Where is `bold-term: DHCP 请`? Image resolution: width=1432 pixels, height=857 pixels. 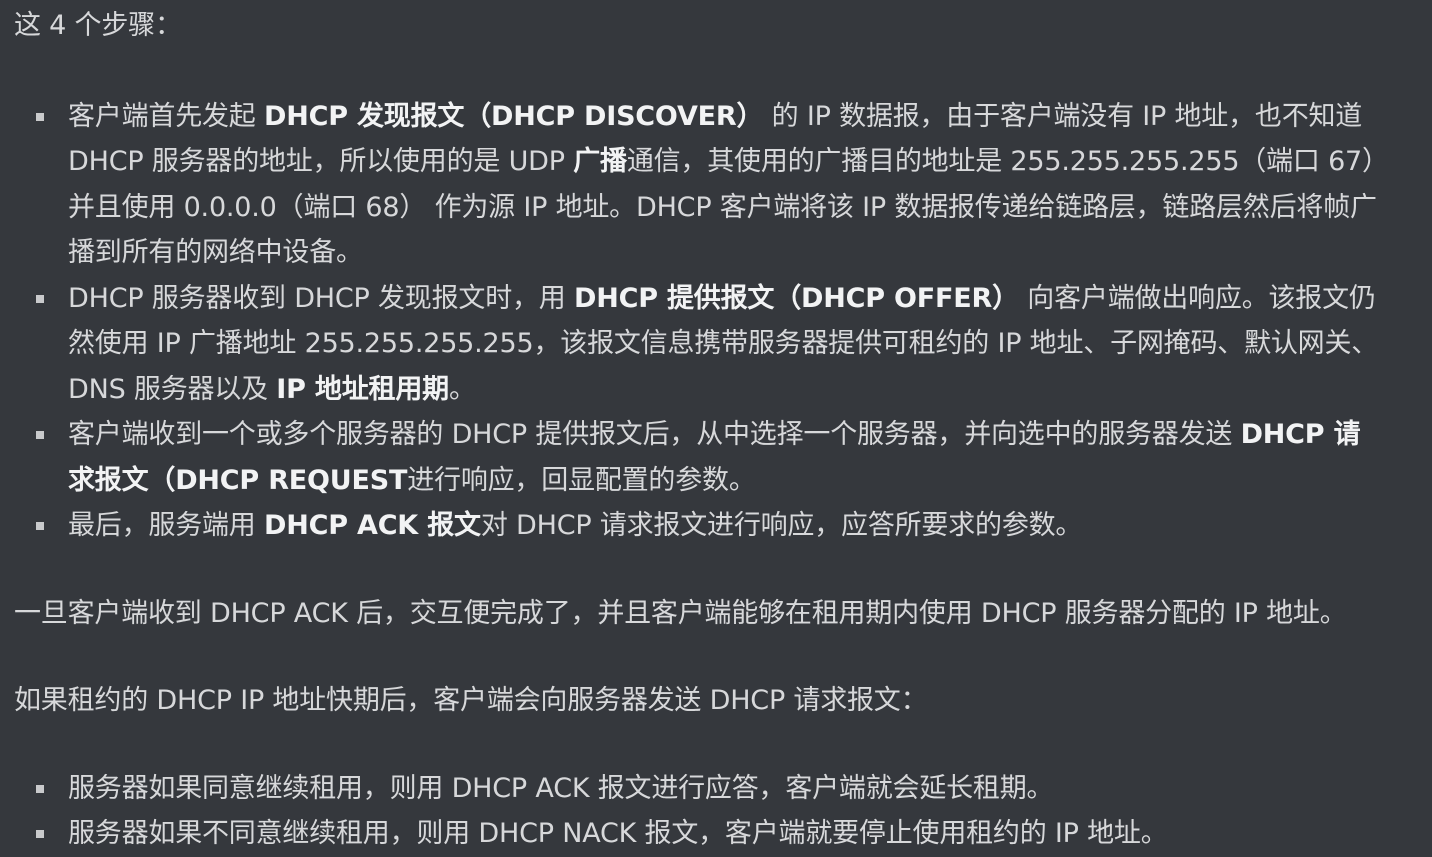
bold-term: DHCP 请 is located at coordinates (1300, 434).